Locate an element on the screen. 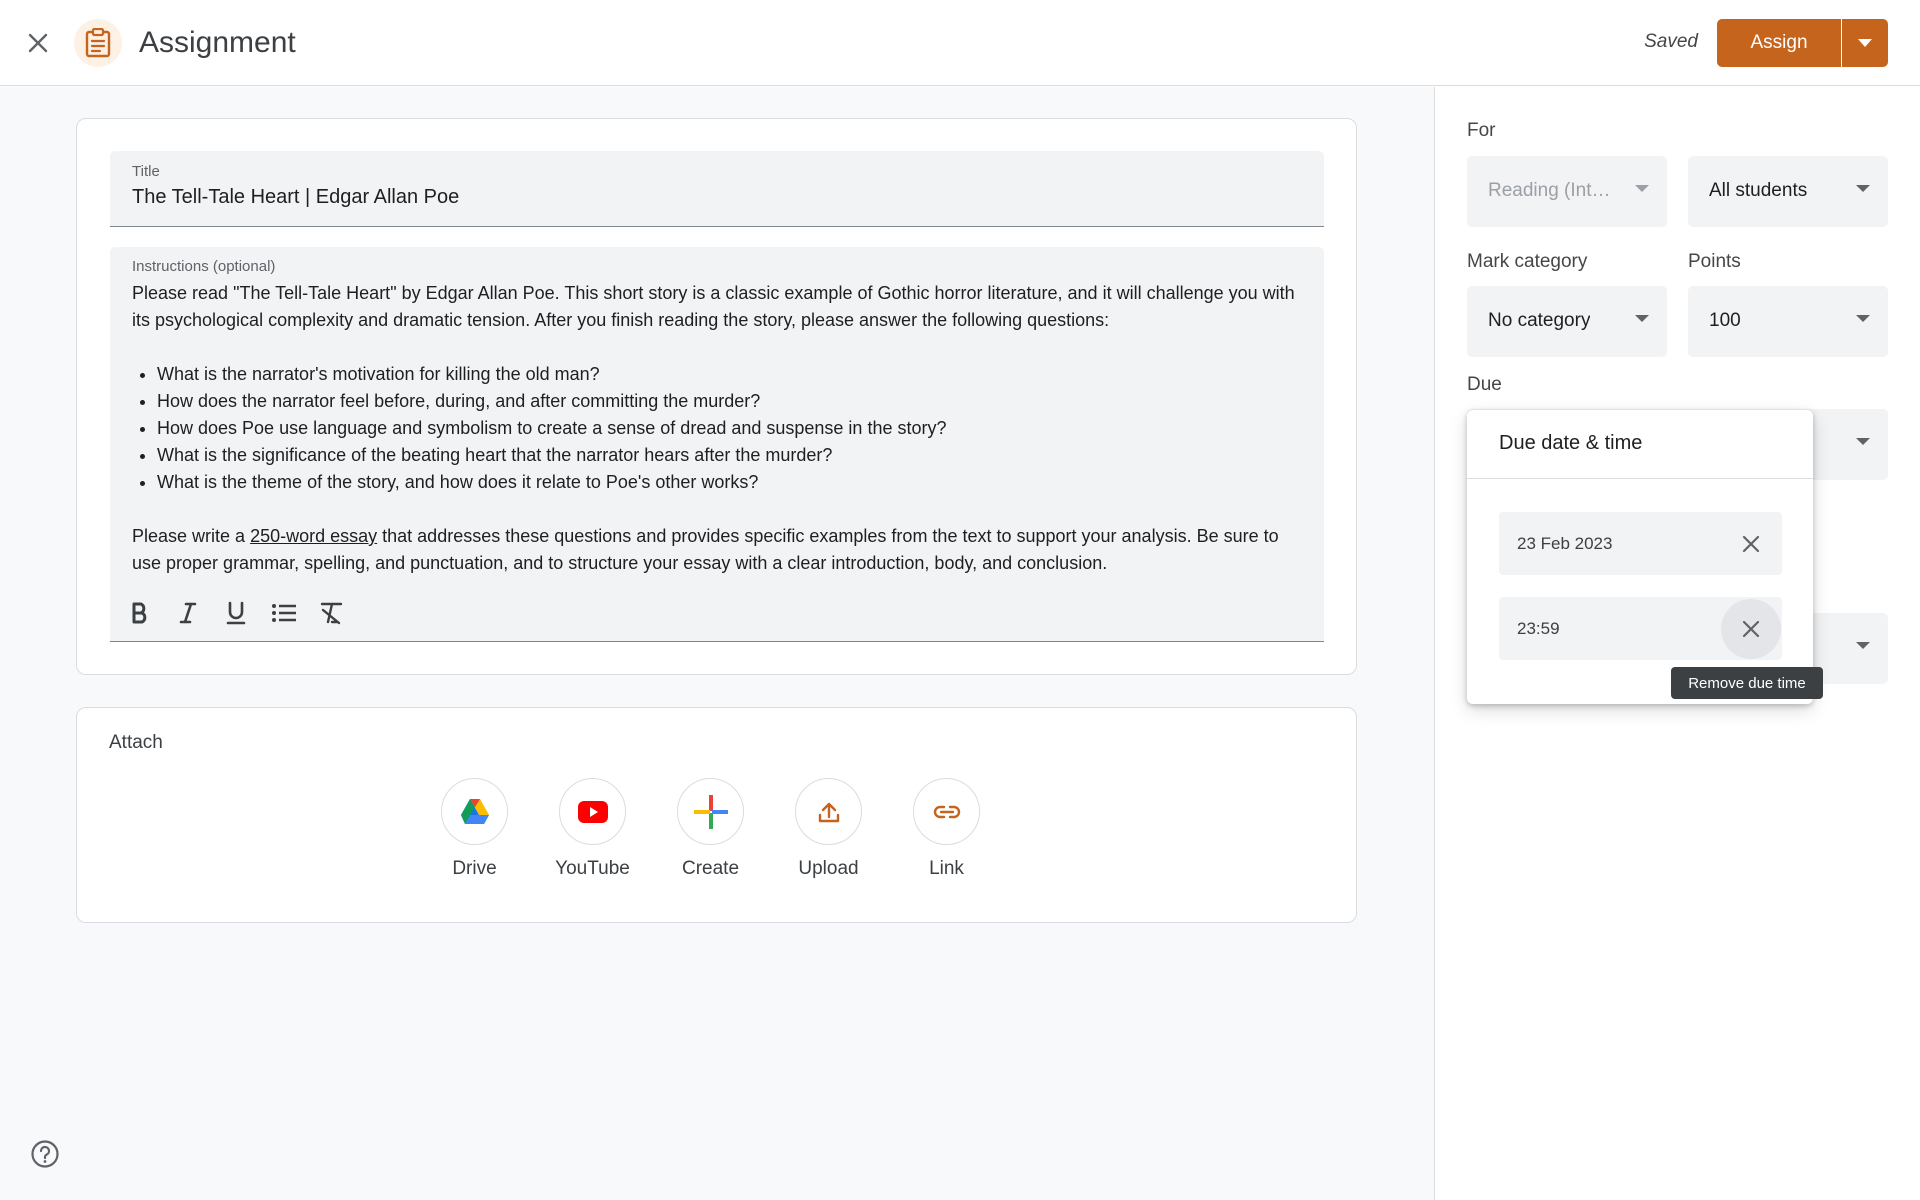 The width and height of the screenshot is (1920, 1200). class-caret-icon is located at coordinates (1642, 188).